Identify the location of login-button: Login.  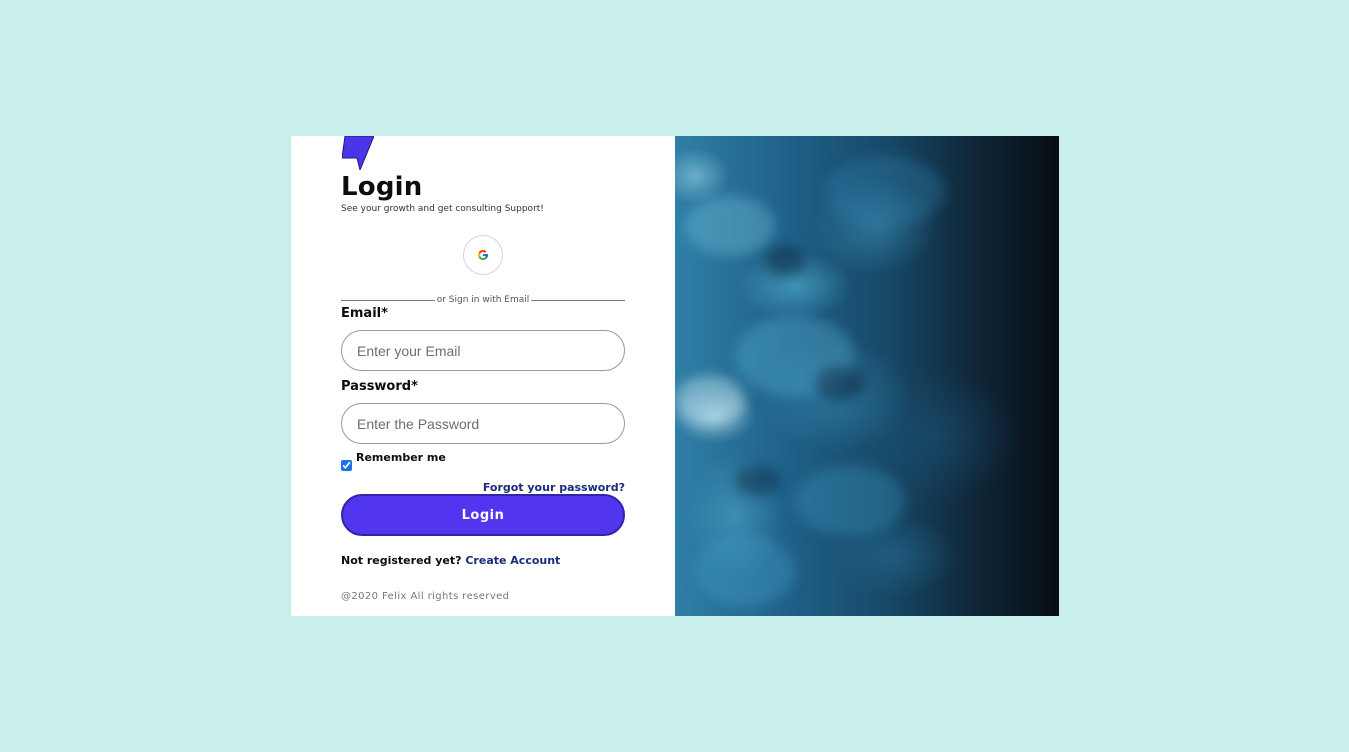
(483, 515).